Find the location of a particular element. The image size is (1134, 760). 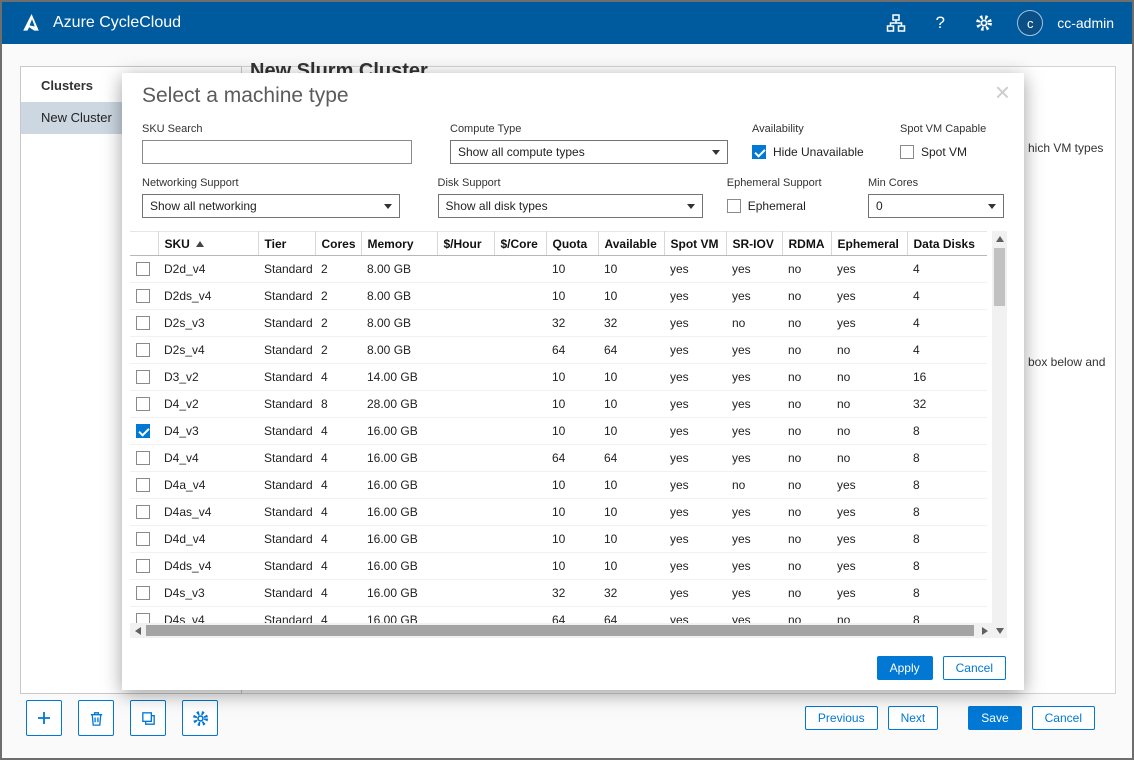

column-header-memory: Memory is located at coordinates (399, 243).